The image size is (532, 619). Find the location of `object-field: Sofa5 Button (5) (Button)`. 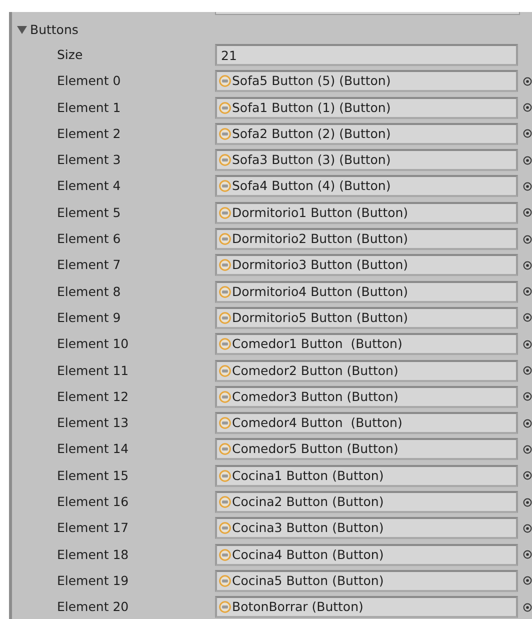

object-field: Sofa5 Button (5) (Button) is located at coordinates (366, 81).